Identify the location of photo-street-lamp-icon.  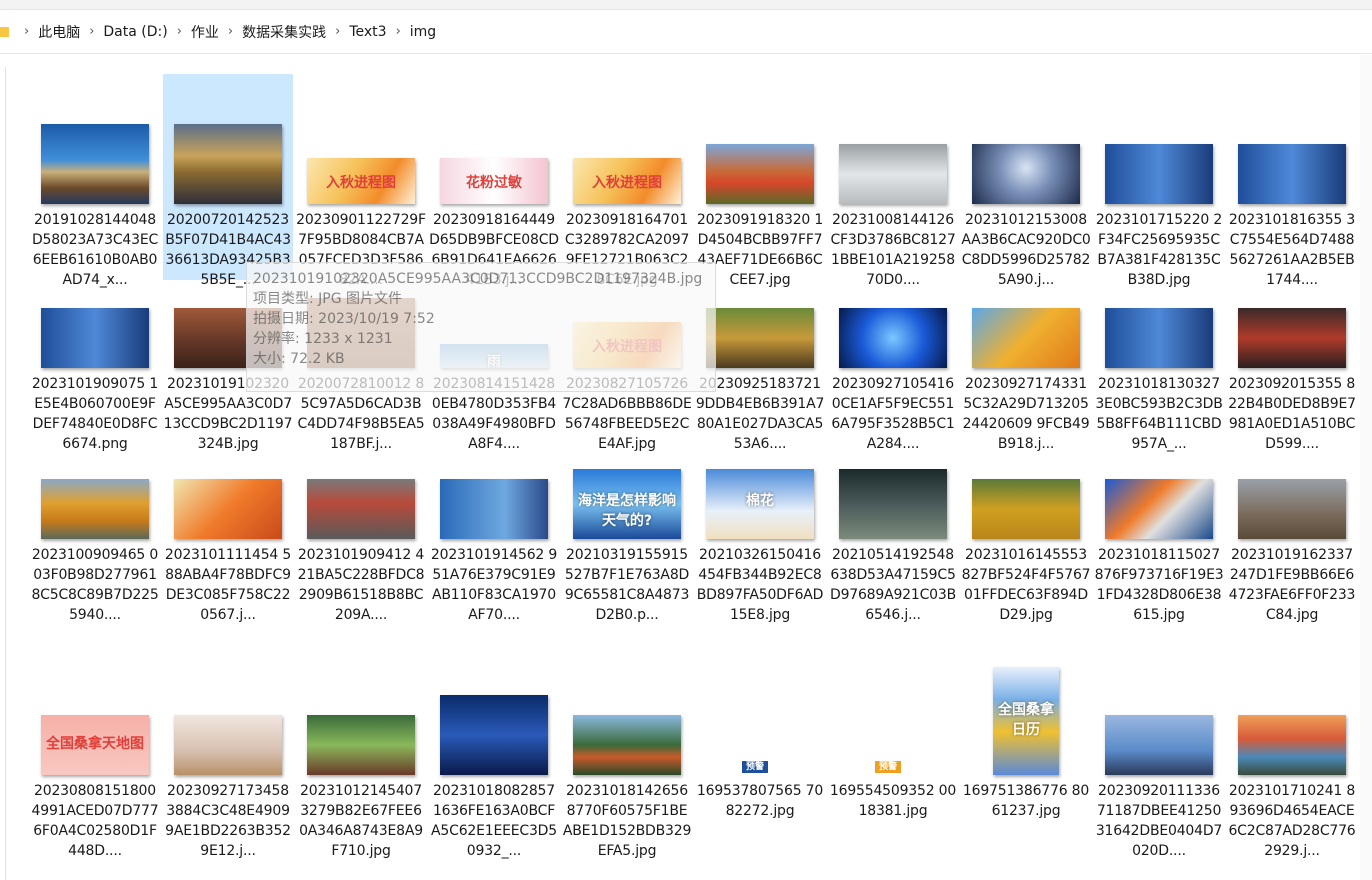
(1159, 745).